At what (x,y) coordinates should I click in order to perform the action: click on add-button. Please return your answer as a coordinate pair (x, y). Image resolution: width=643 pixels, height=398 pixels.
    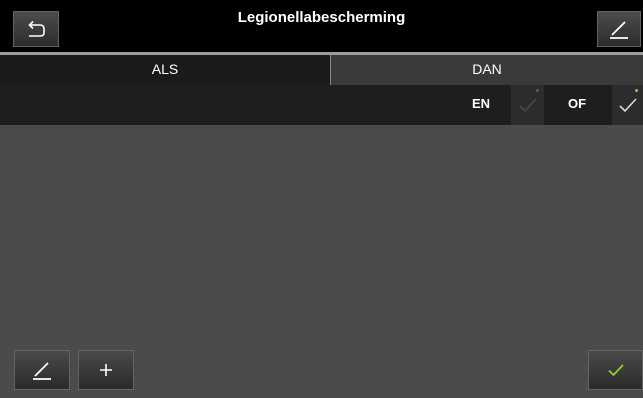
    Looking at the image, I should click on (106, 370).